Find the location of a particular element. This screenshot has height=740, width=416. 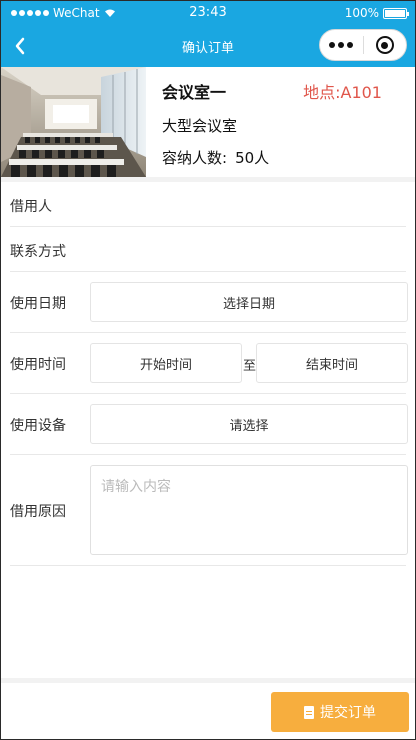

reason-row: 借用原因 请输入内容 is located at coordinates (209, 510).